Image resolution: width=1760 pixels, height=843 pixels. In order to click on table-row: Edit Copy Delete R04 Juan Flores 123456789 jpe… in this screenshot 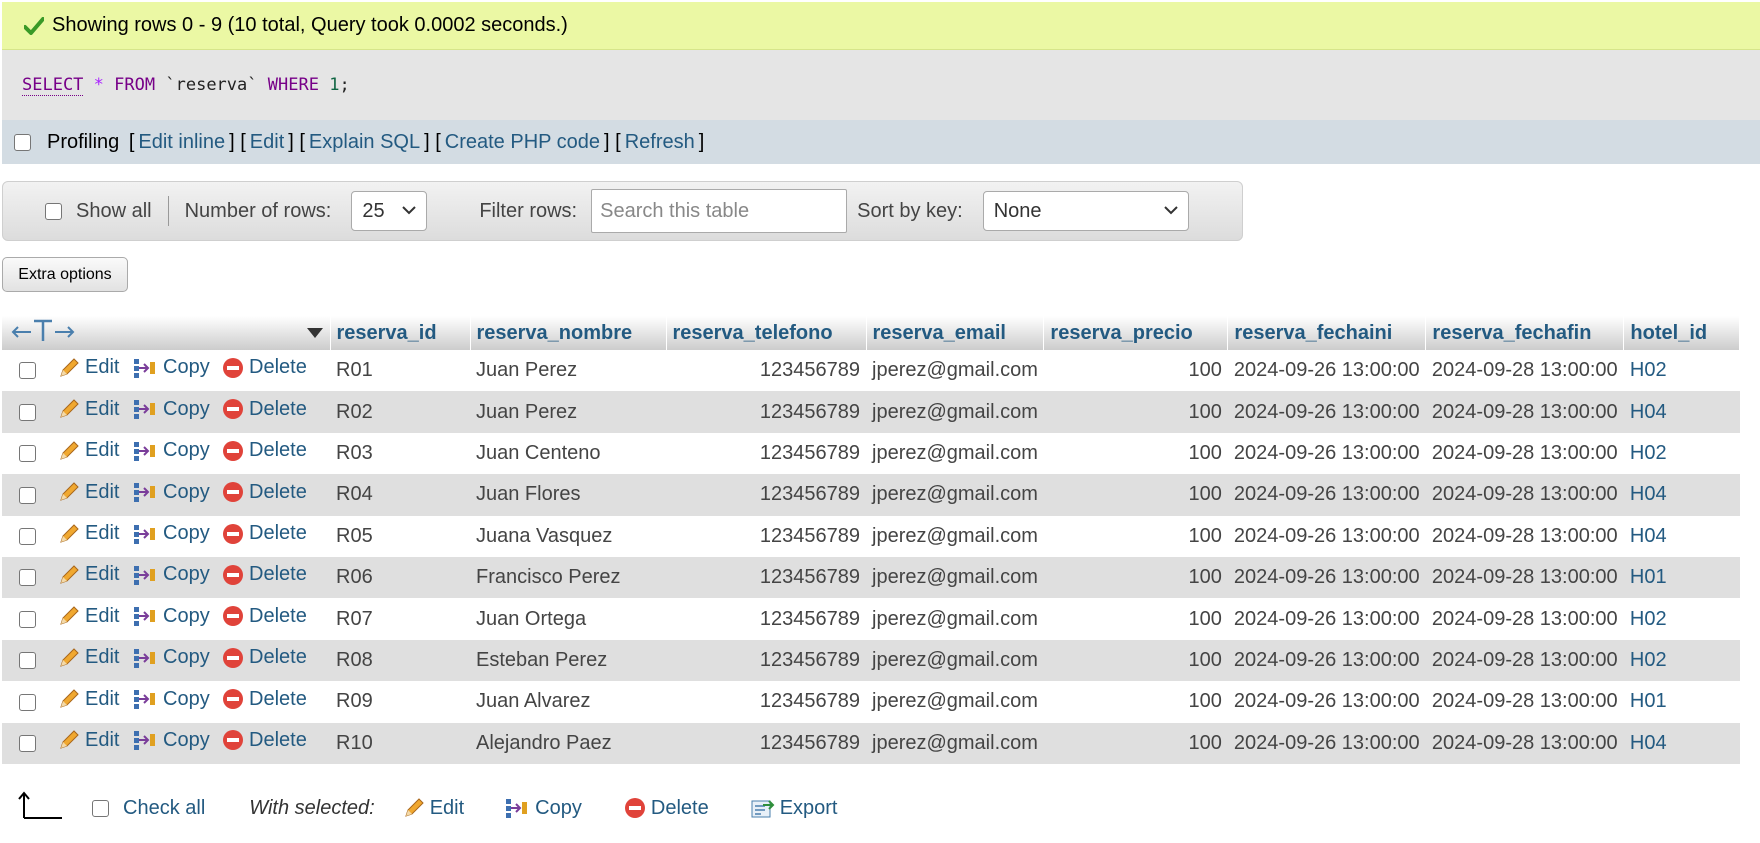, I will do `click(871, 495)`.